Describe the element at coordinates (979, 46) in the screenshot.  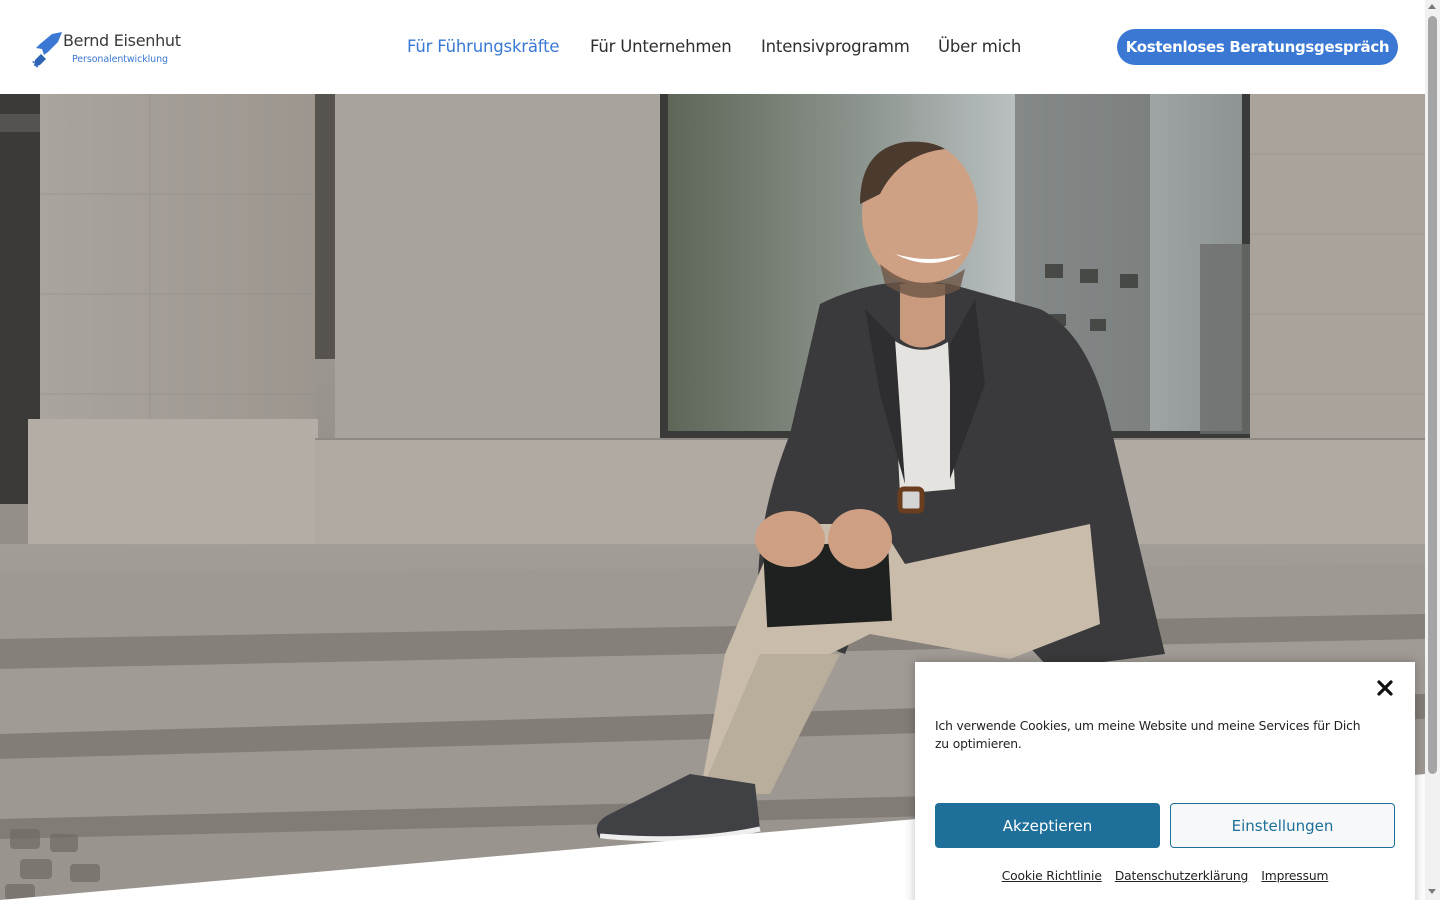
I see `nav-item-ueber-mich: Über mich` at that location.